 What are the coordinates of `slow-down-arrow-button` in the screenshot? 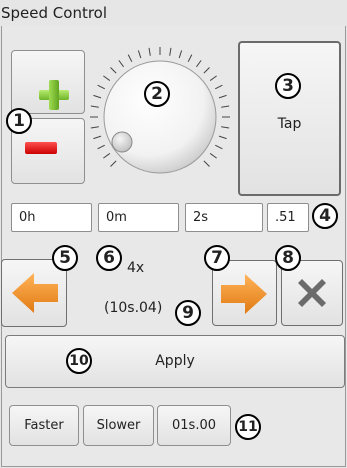 It's located at (34, 293).